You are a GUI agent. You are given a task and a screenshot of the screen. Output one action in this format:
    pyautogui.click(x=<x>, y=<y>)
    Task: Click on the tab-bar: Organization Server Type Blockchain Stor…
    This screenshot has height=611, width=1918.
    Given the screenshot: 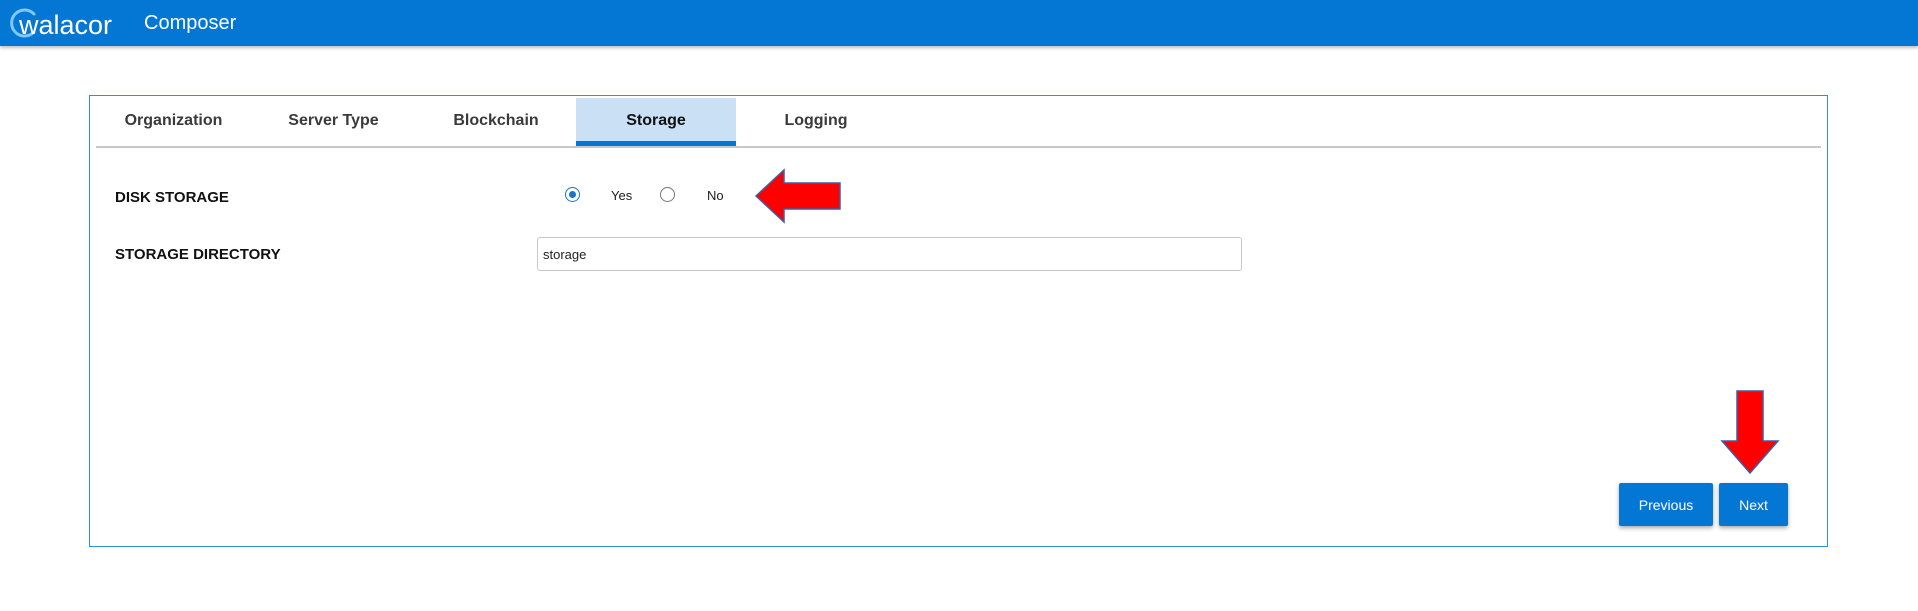 What is the action you would take?
    pyautogui.click(x=958, y=123)
    